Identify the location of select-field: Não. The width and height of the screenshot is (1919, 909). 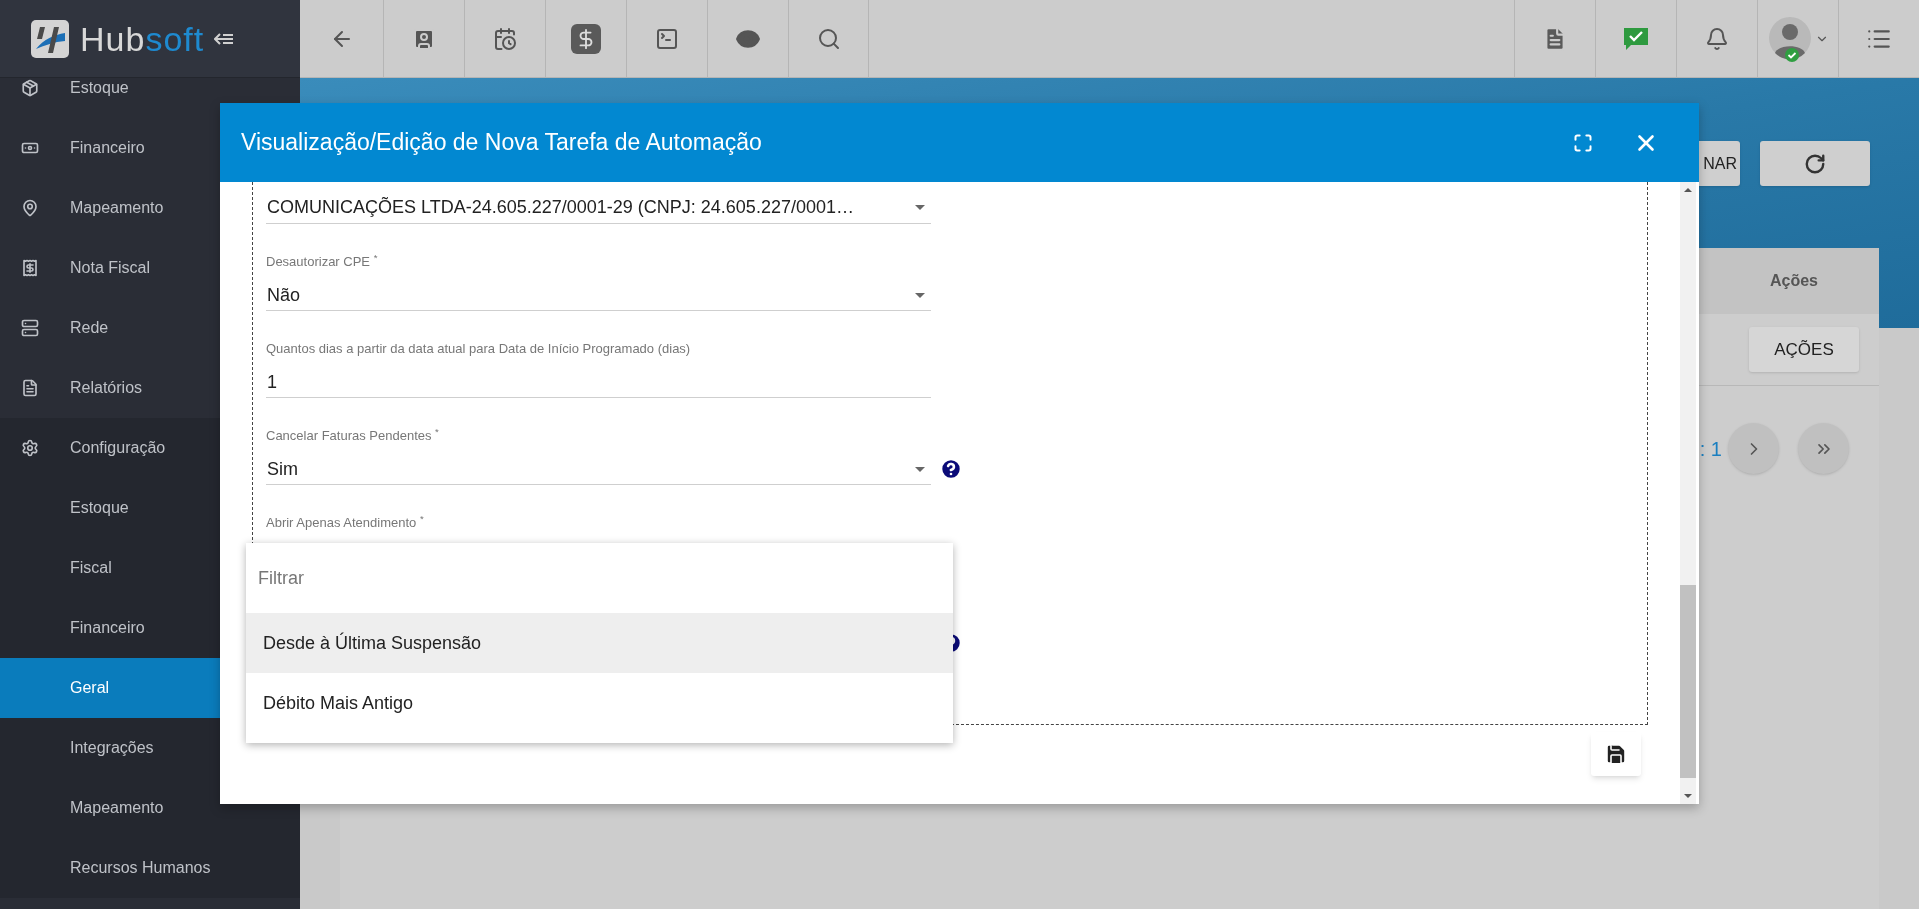
(598, 295).